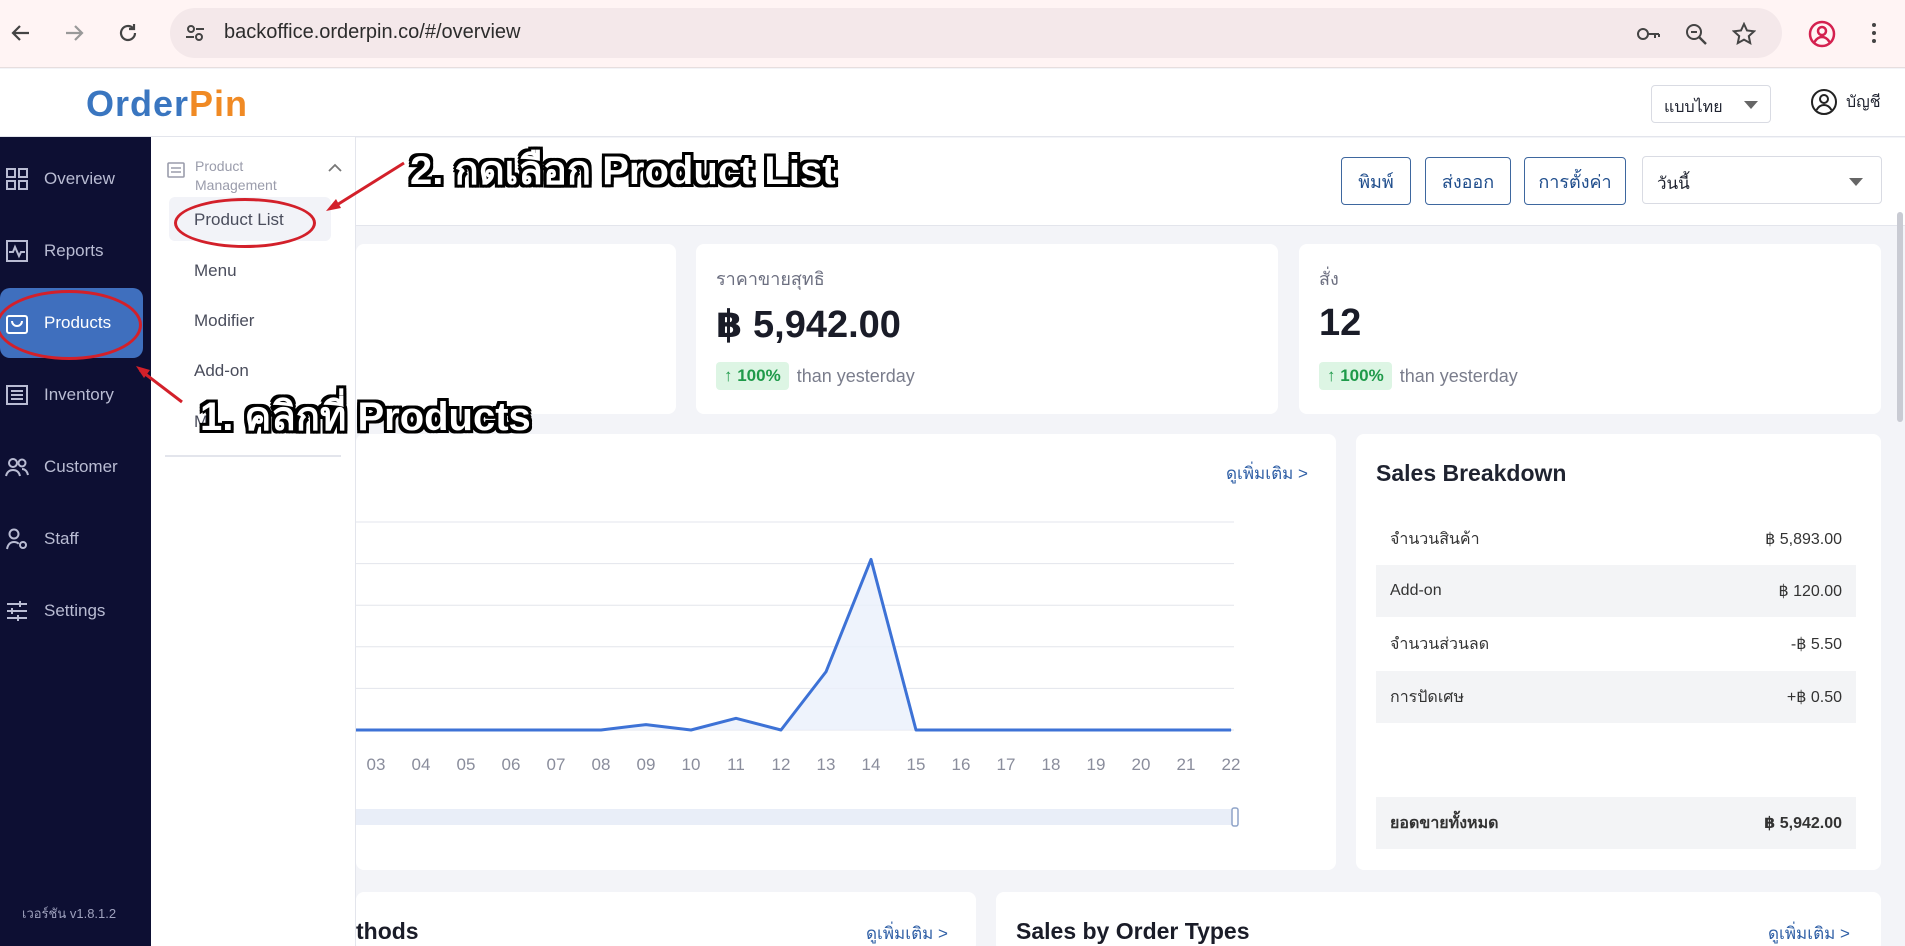 This screenshot has width=1905, height=946. Describe the element at coordinates (1235, 817) in the screenshot. I see `chart-range-handle` at that location.